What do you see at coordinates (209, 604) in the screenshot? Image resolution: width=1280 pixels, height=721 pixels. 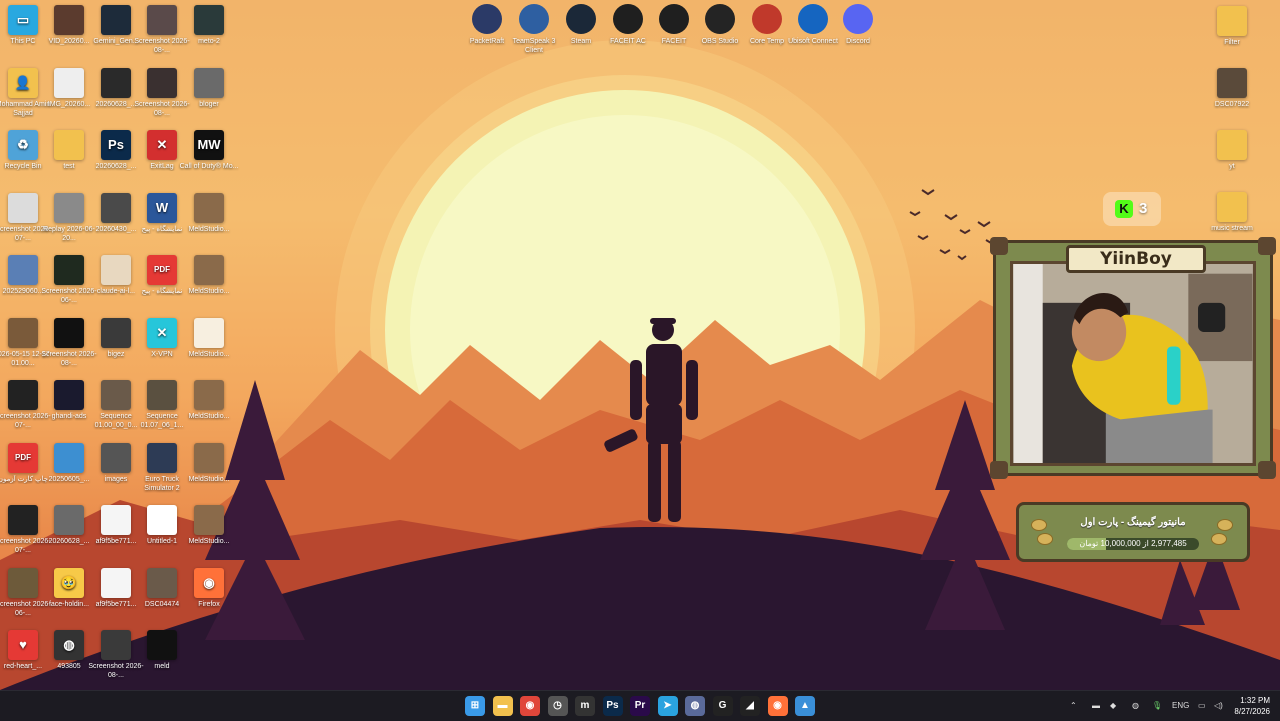 I see `desktop-icon-label: Firefox` at bounding box center [209, 604].